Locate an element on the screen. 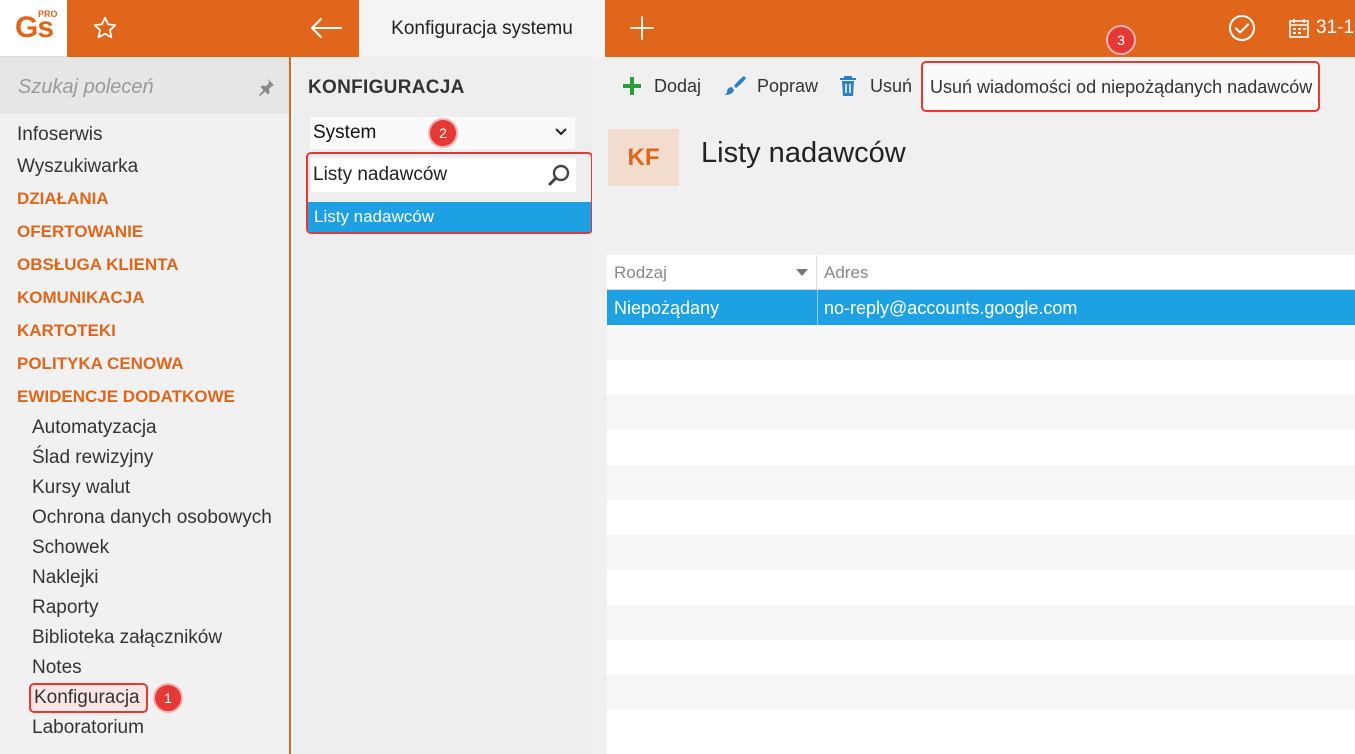 The height and width of the screenshot is (754, 1355). check-circle-icon is located at coordinates (1242, 28).